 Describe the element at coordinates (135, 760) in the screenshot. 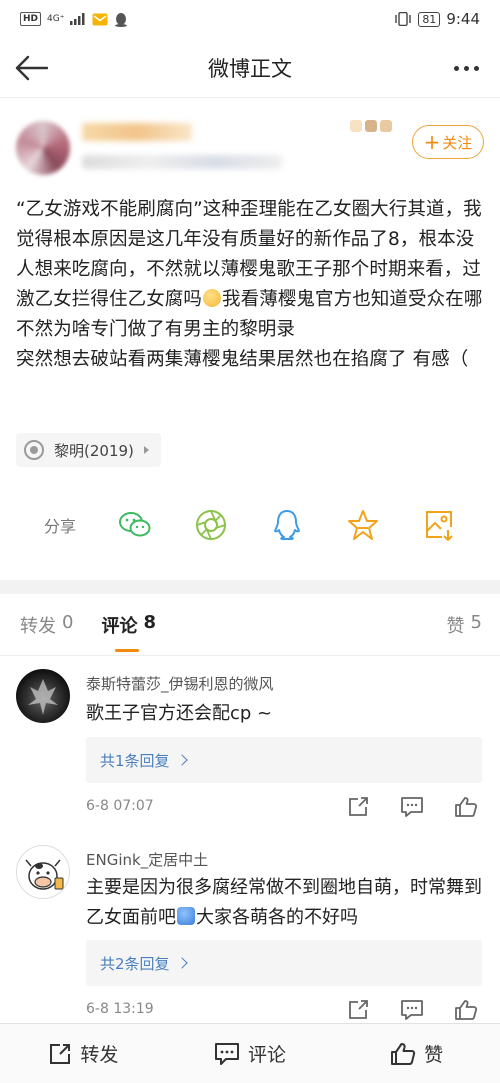

I see `replies-label: 共1条回复` at that location.